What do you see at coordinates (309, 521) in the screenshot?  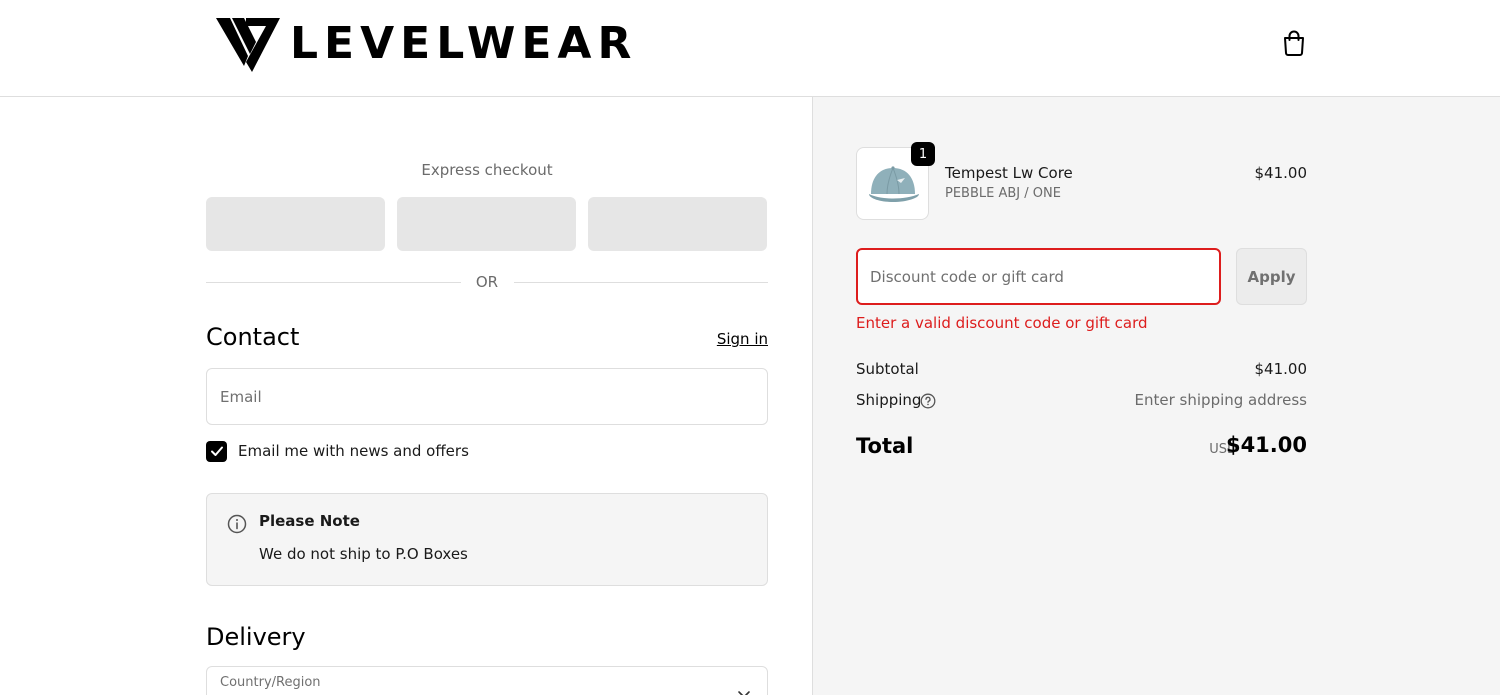 I see `notice-title: Please Note` at bounding box center [309, 521].